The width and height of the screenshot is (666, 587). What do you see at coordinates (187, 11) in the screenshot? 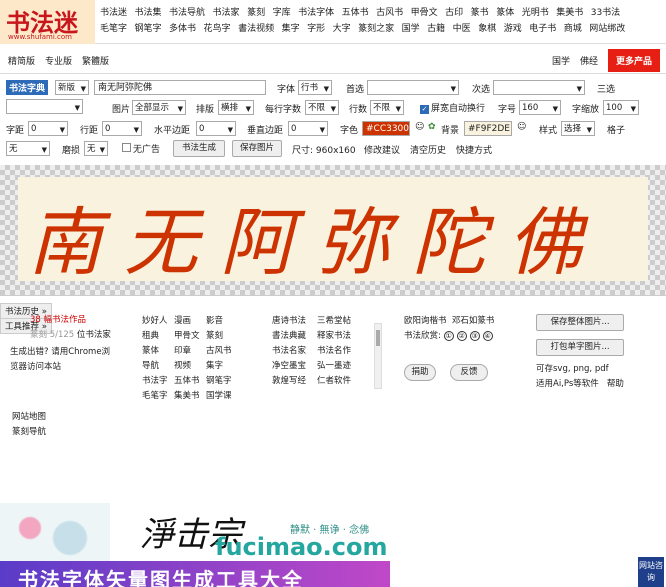
I see `nav-link: 书法导航` at bounding box center [187, 11].